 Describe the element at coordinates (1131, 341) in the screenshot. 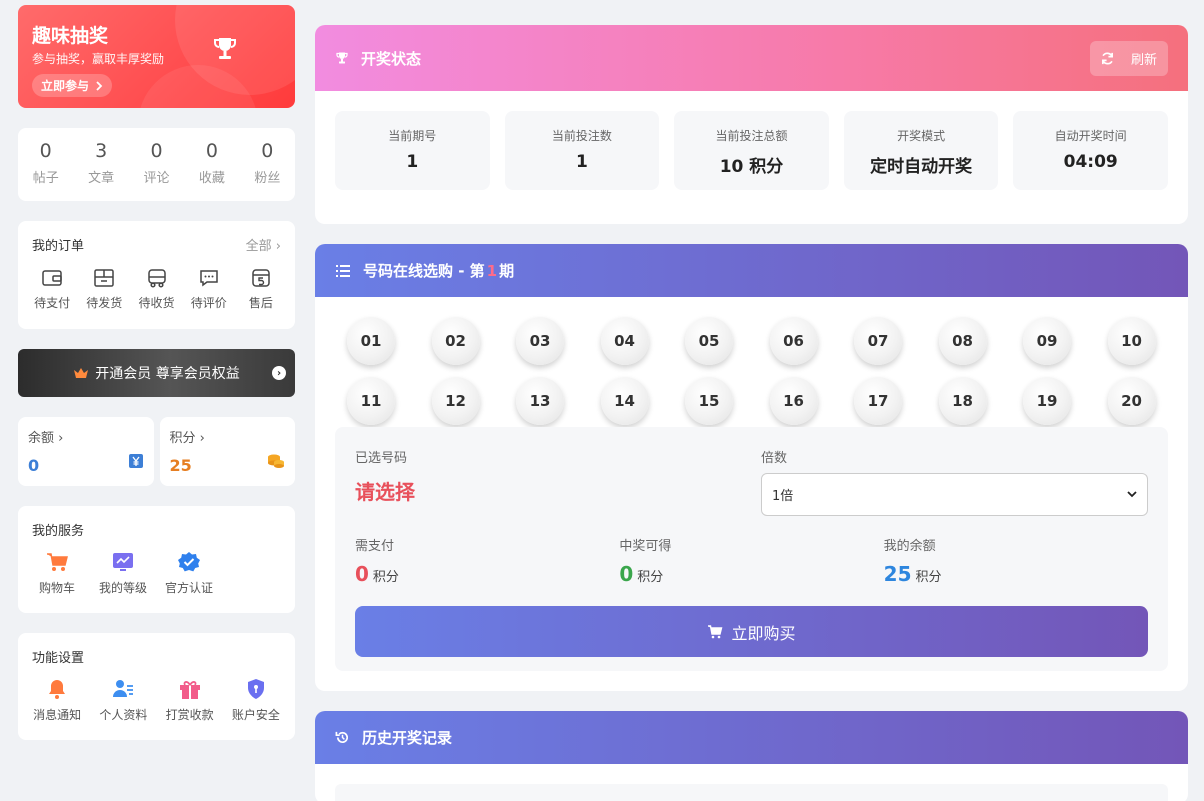

I see `number-ball: 10` at that location.